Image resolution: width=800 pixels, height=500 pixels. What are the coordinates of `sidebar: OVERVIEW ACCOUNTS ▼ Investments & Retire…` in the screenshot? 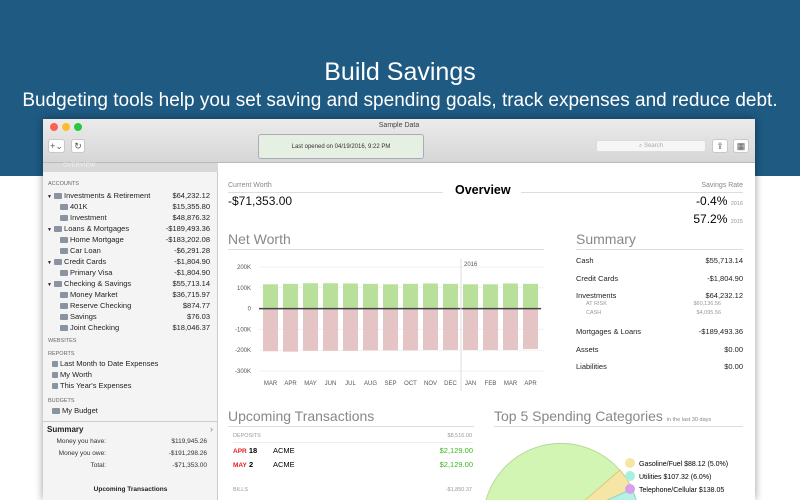 It's located at (130, 331).